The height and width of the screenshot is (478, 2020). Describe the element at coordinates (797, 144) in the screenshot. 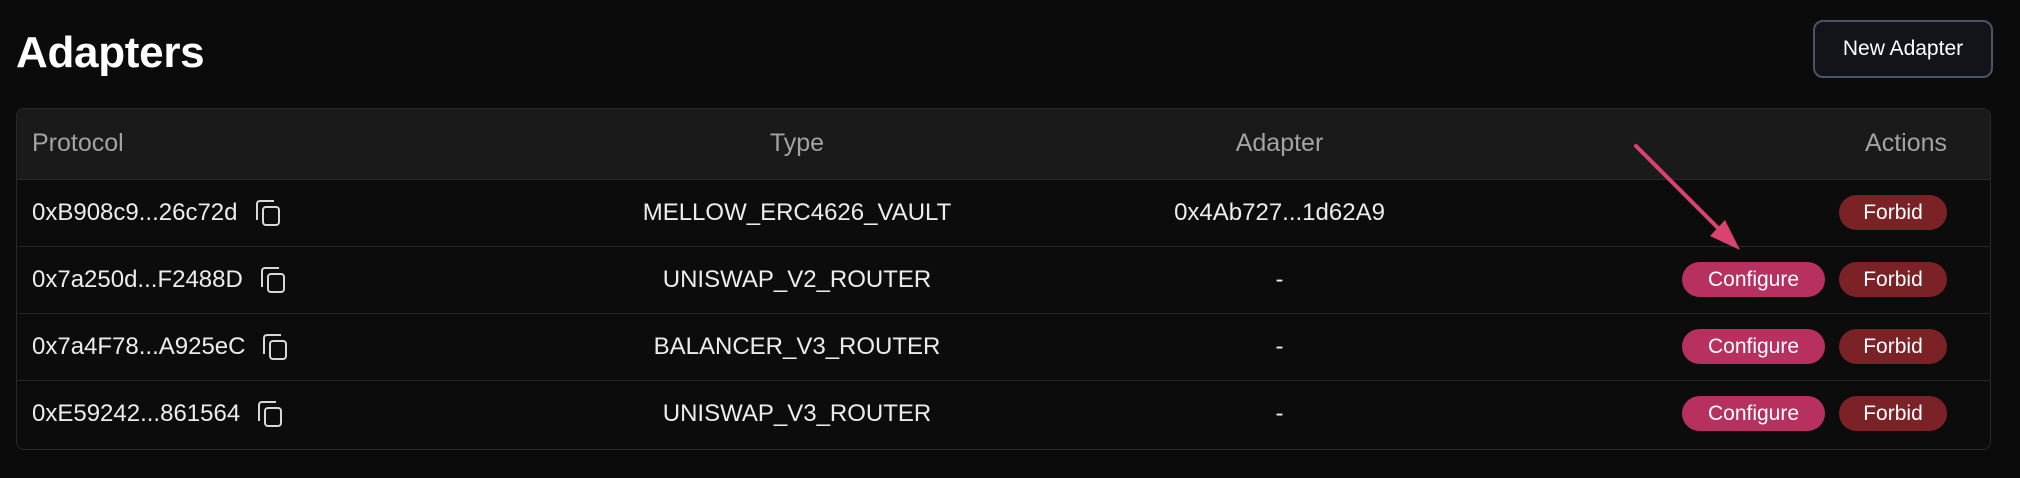

I see `column-header-type: Type` at that location.